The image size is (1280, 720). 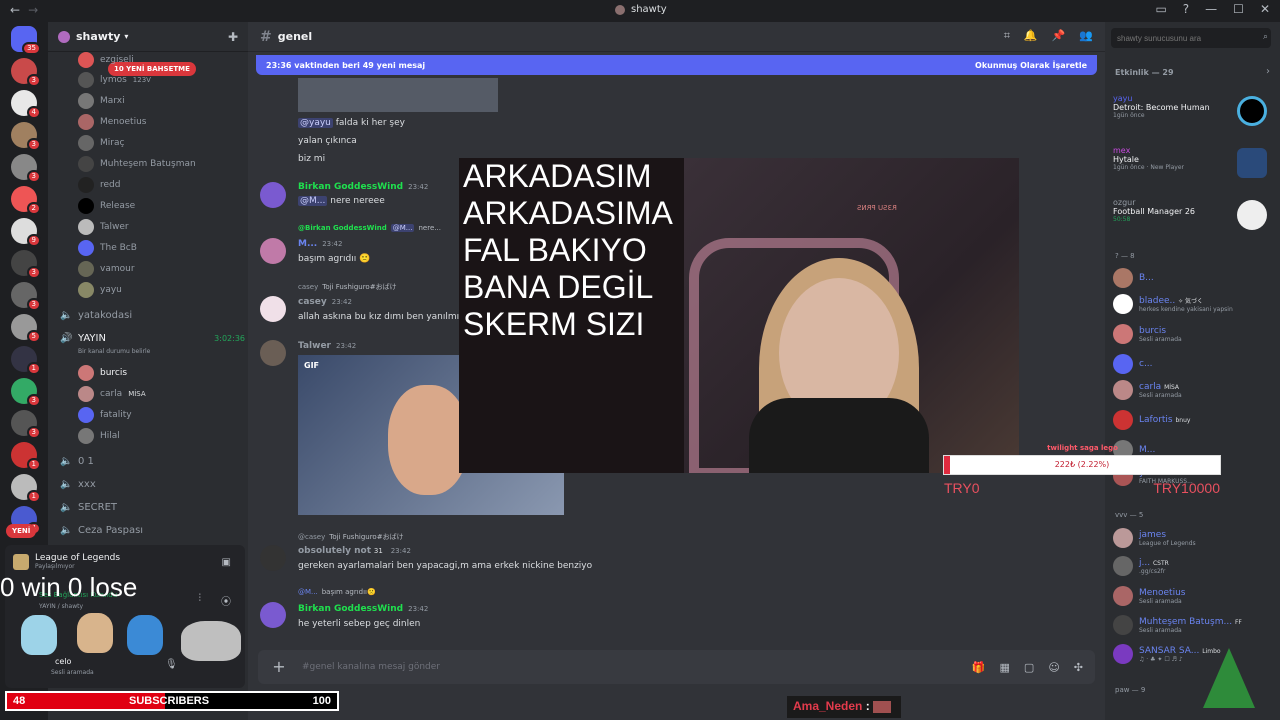 What do you see at coordinates (15, 10) in the screenshot?
I see `back-arrow-icon: ←` at bounding box center [15, 10].